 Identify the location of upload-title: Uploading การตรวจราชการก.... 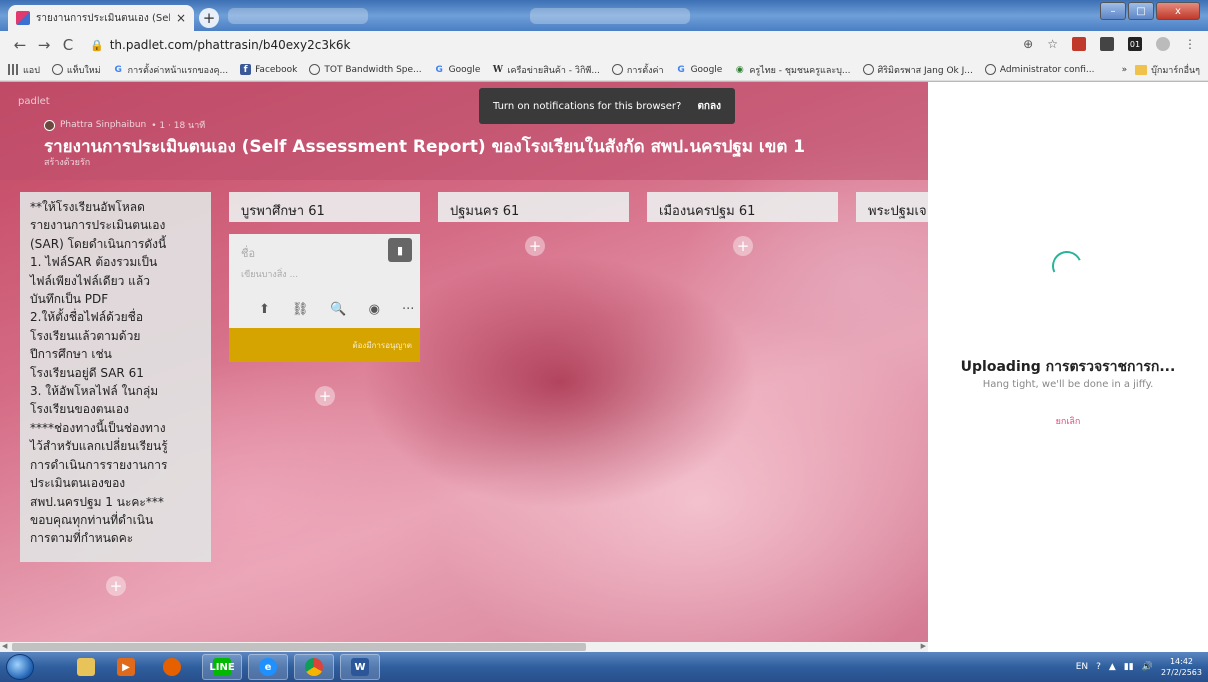
(1068, 367).